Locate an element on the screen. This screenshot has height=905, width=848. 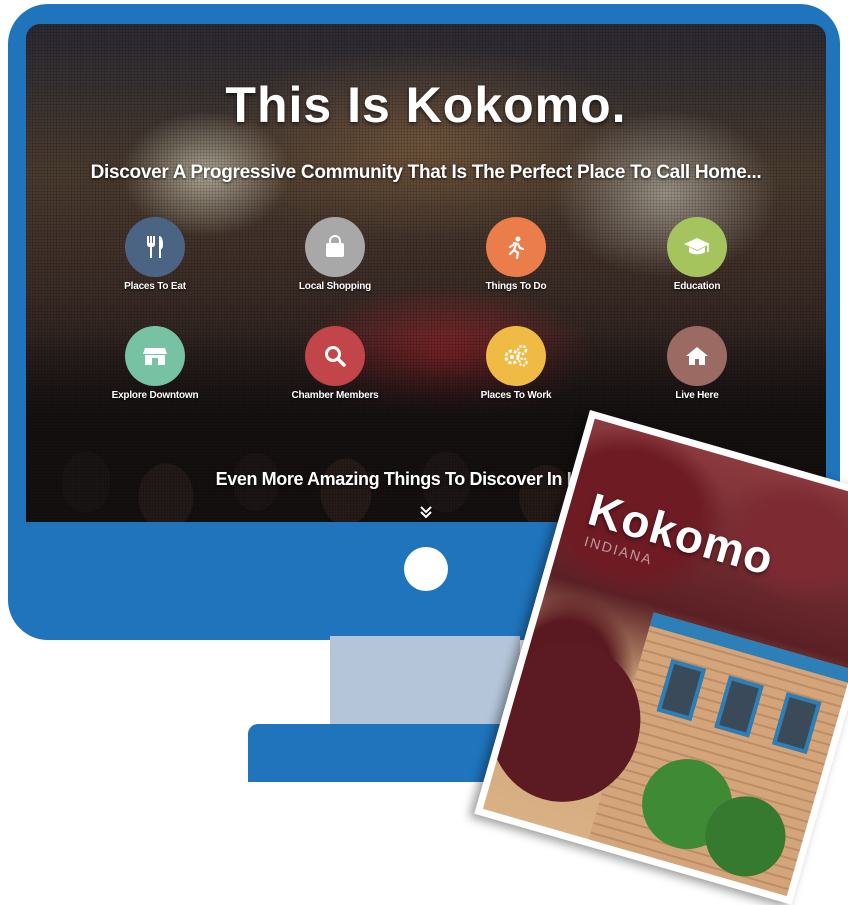
category-chamber-members: Chamber Members is located at coordinates (335, 363).